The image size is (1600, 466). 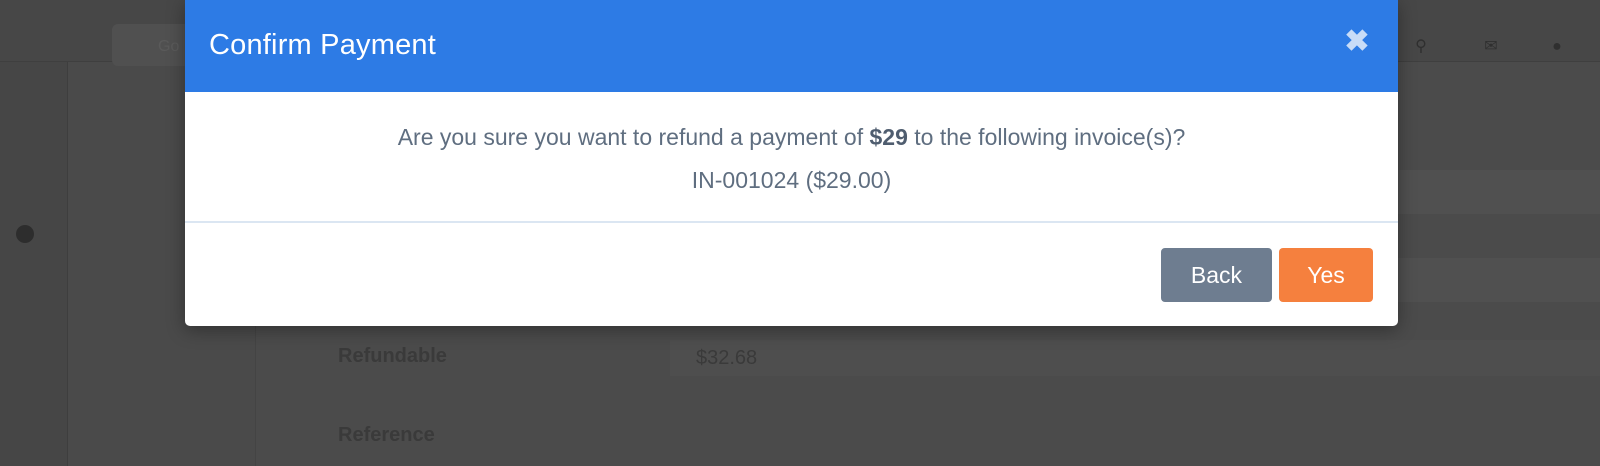 I want to click on user-icon: ●, so click(x=1557, y=47).